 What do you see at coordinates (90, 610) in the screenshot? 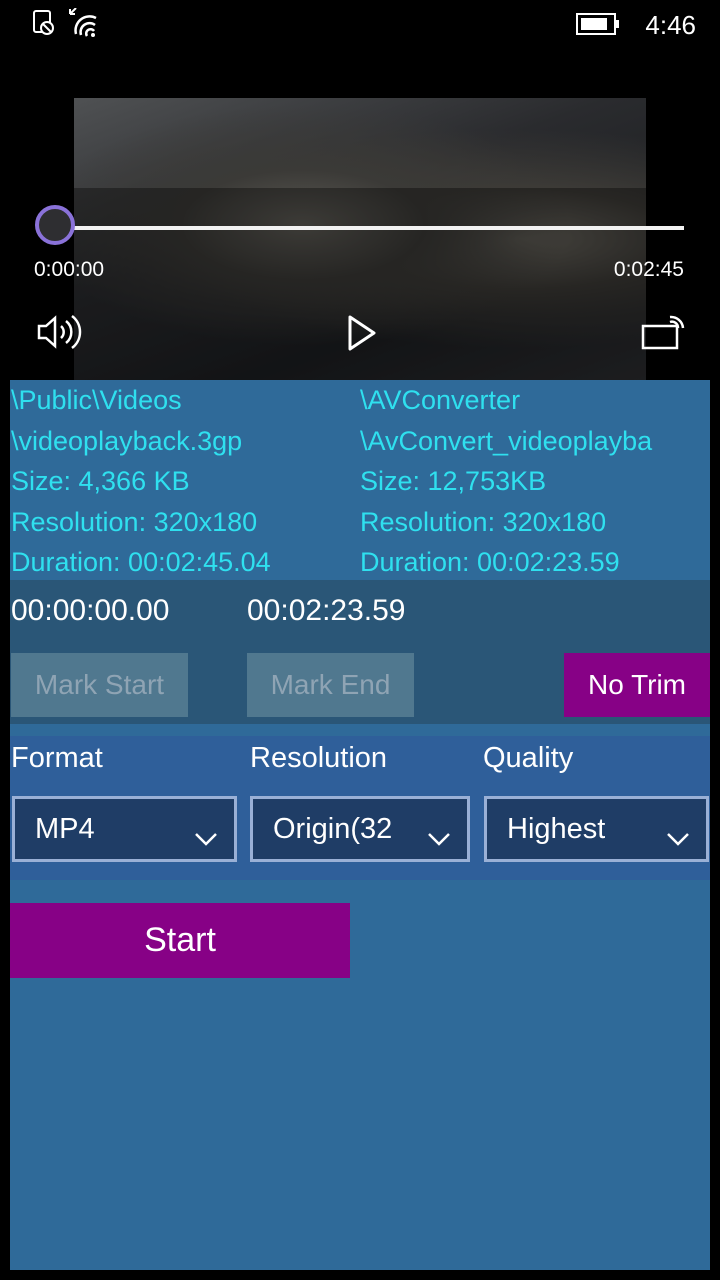
I see `trim-start-time: 00:00:00.00` at bounding box center [90, 610].